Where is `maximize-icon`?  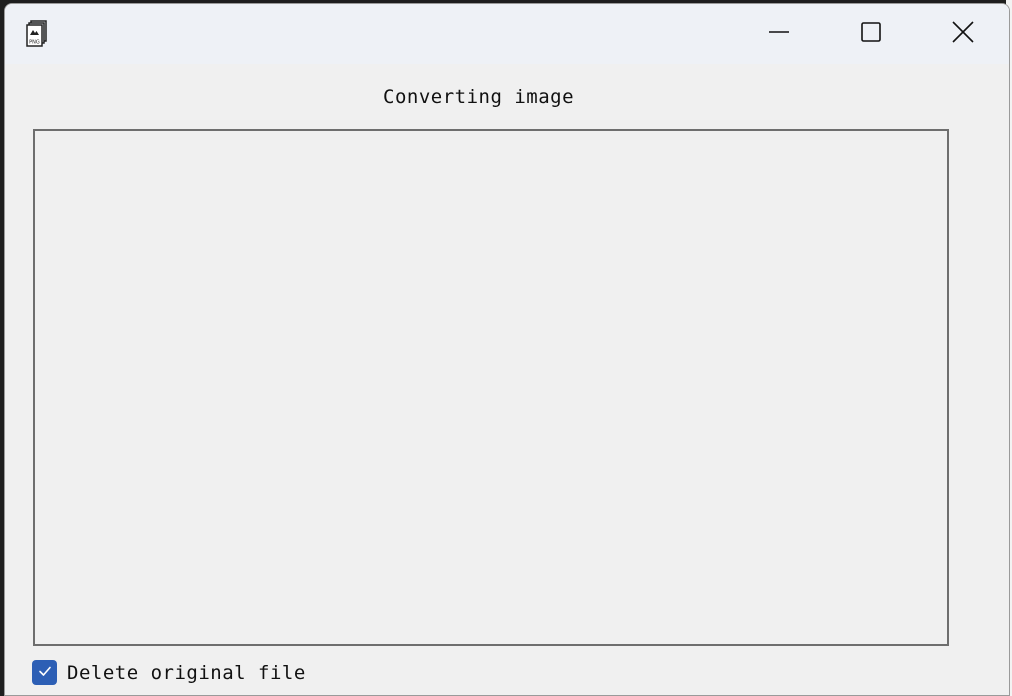
maximize-icon is located at coordinates (871, 34).